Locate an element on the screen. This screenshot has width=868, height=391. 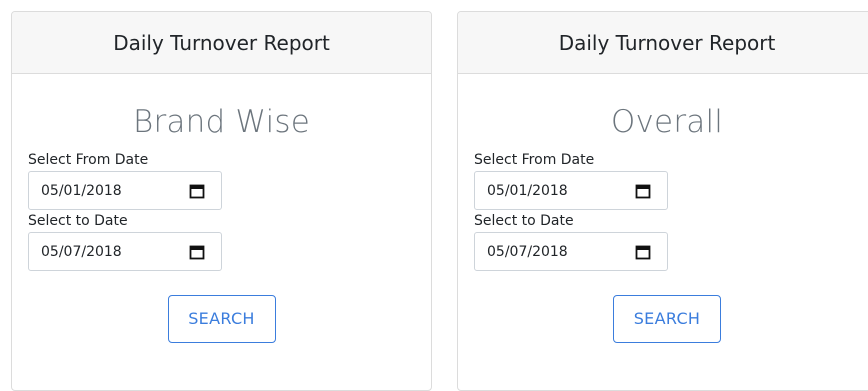
report-subtitle: Overall is located at coordinates (667, 122).